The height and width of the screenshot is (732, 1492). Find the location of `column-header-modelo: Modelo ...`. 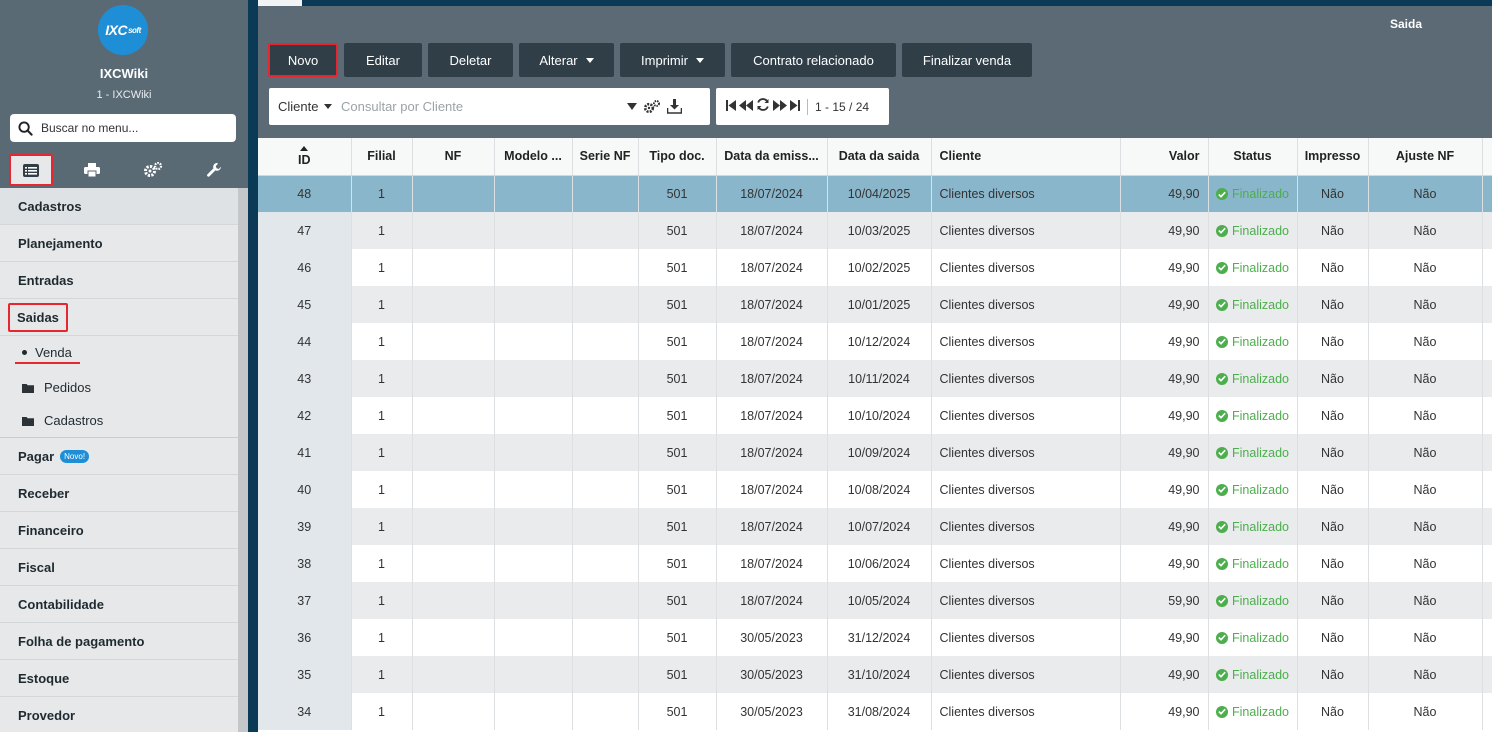

column-header-modelo: Modelo ... is located at coordinates (533, 157).